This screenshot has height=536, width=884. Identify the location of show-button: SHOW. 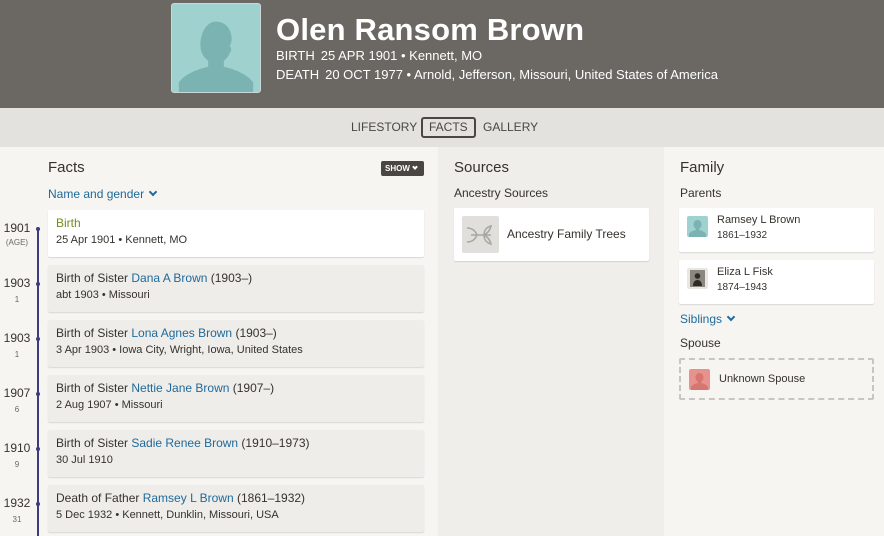
(402, 168).